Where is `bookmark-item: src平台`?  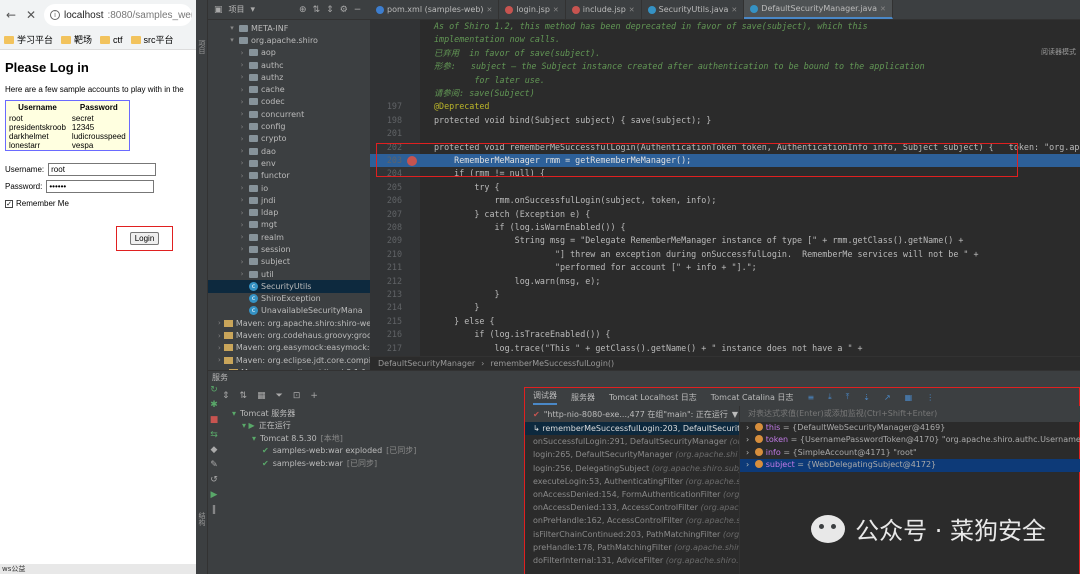 bookmark-item: src平台 is located at coordinates (152, 39).